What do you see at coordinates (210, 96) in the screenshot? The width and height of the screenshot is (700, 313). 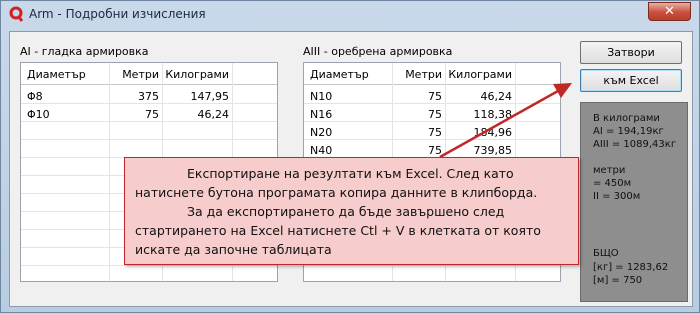 I see `table-cell: 147,95` at bounding box center [210, 96].